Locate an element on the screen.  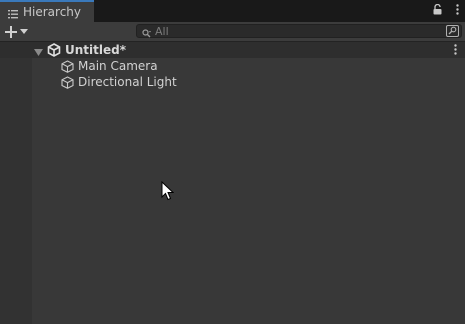
scene-row: Untitled* is located at coordinates (232, 50).